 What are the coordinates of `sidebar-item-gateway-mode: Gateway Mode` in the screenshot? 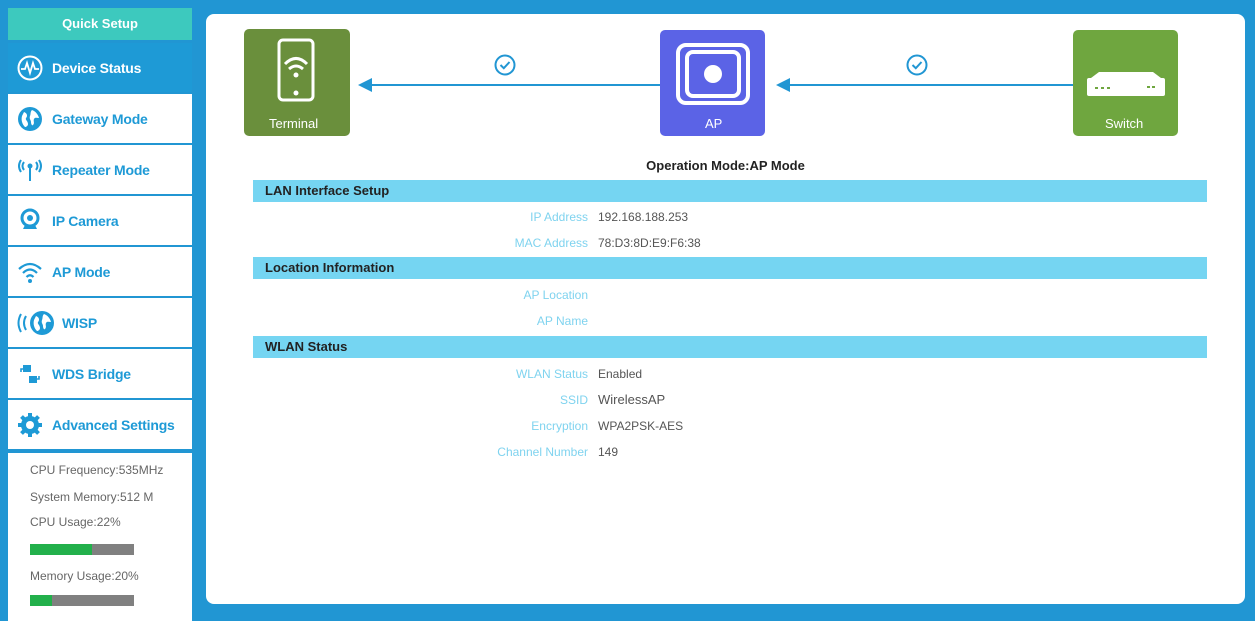 It's located at (100, 118).